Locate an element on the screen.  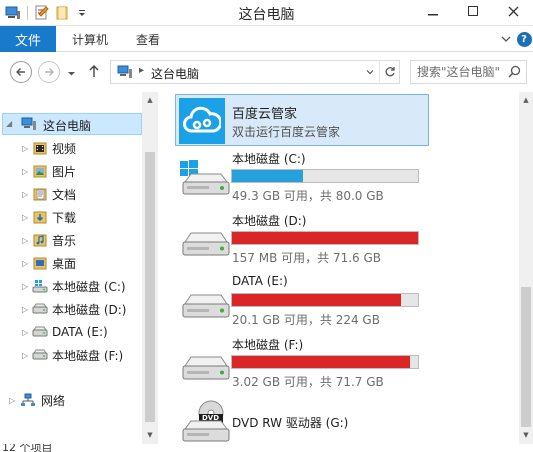
content-scrollbar: ▲ ▼ is located at coordinates (526, 268).